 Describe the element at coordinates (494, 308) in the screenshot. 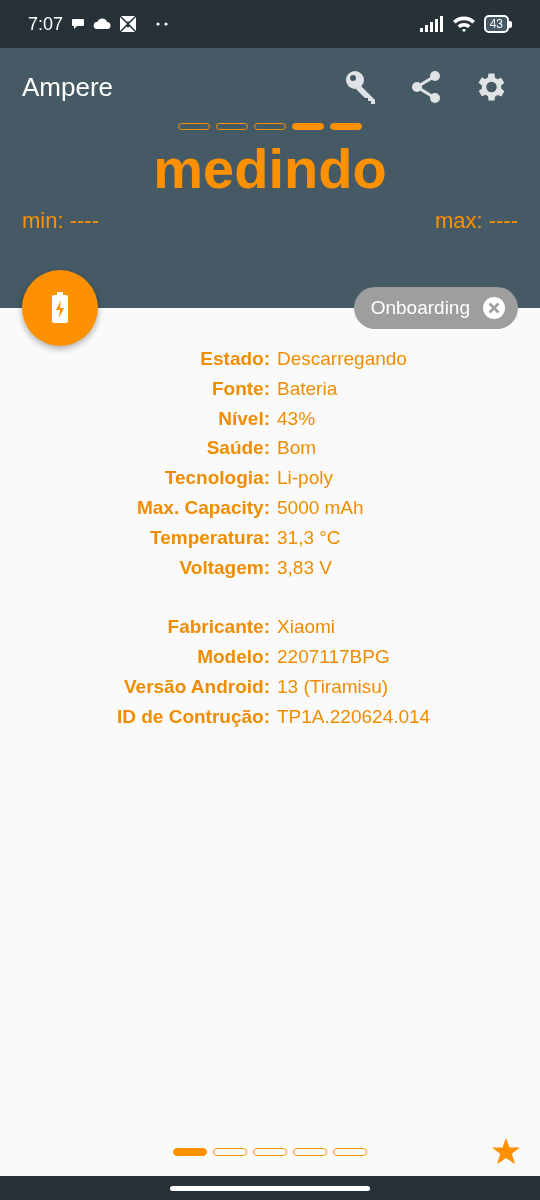

I see `close-icon` at that location.